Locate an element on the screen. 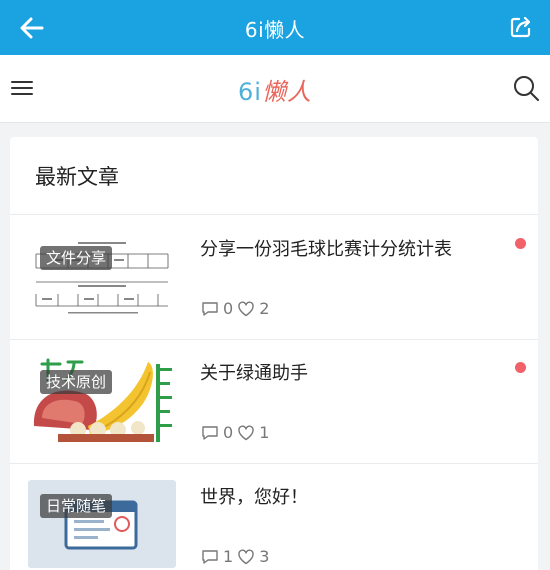  category-tag: 日常随笔 is located at coordinates (76, 506).